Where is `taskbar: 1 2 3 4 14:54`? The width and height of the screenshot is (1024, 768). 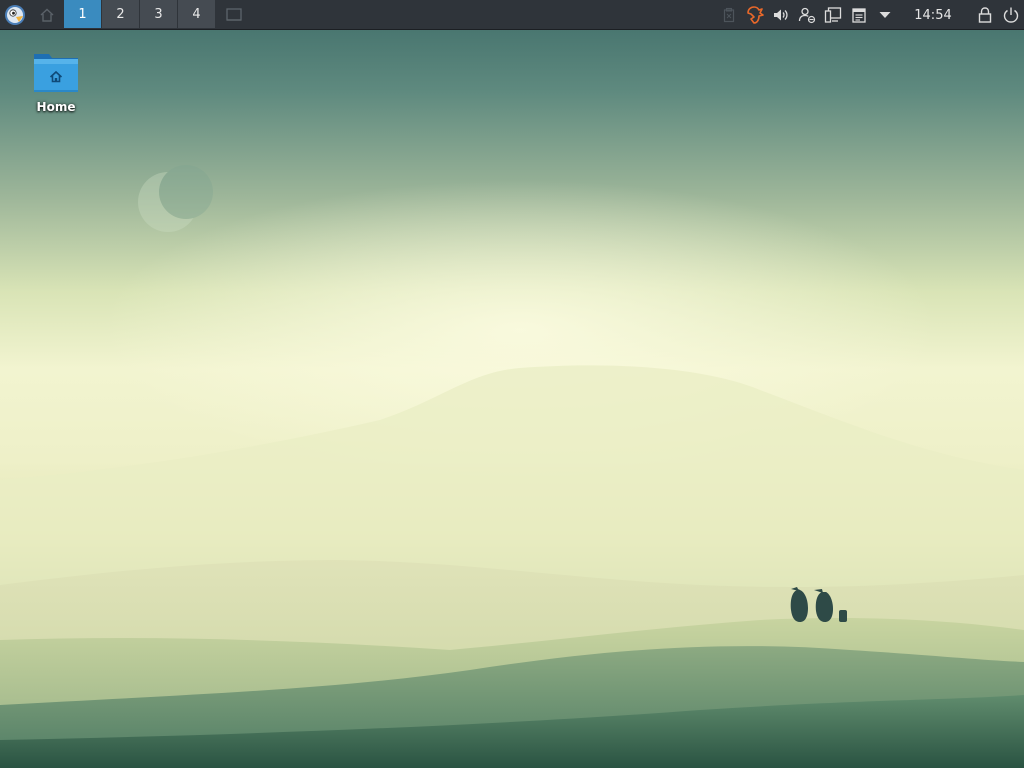
taskbar: 1 2 3 4 14:54 is located at coordinates (512, 15).